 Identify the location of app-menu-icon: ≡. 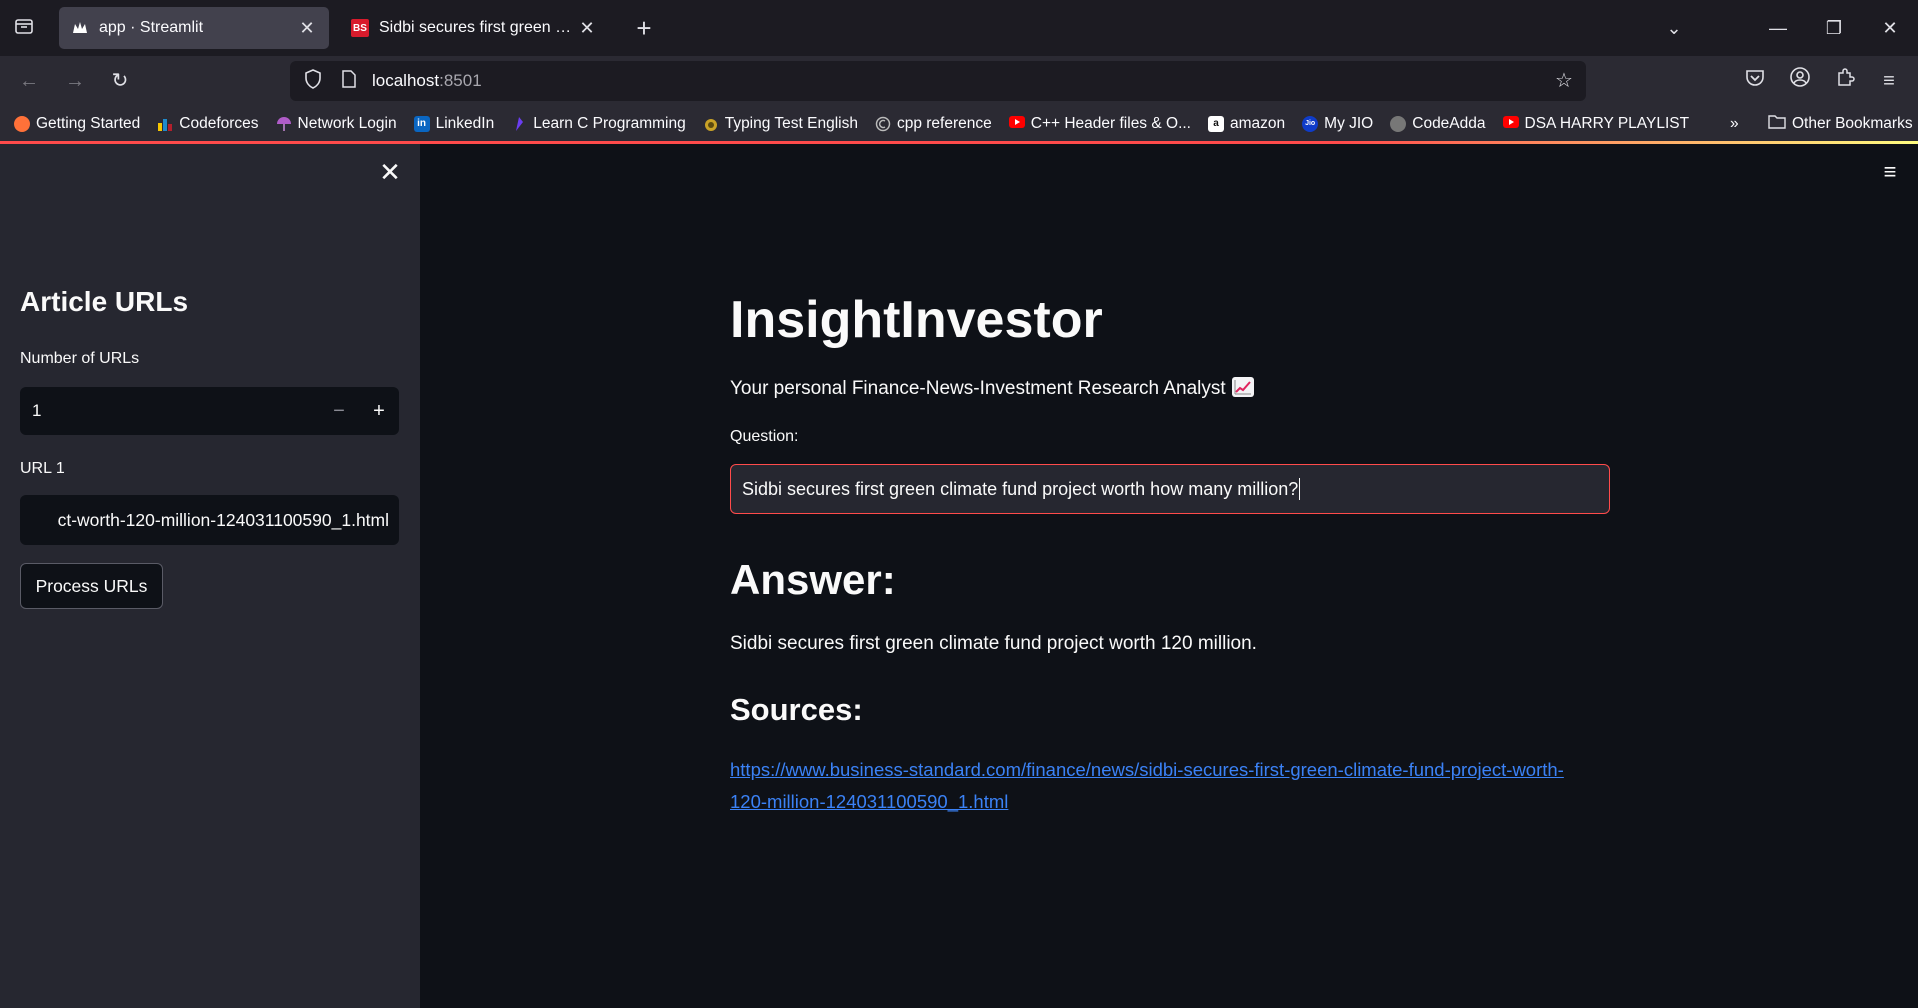
(1889, 81).